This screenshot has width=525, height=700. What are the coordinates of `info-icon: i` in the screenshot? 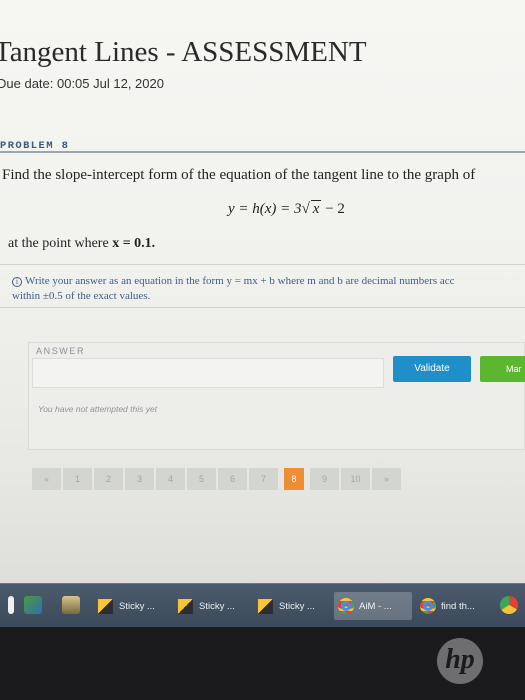 It's located at (17, 282).